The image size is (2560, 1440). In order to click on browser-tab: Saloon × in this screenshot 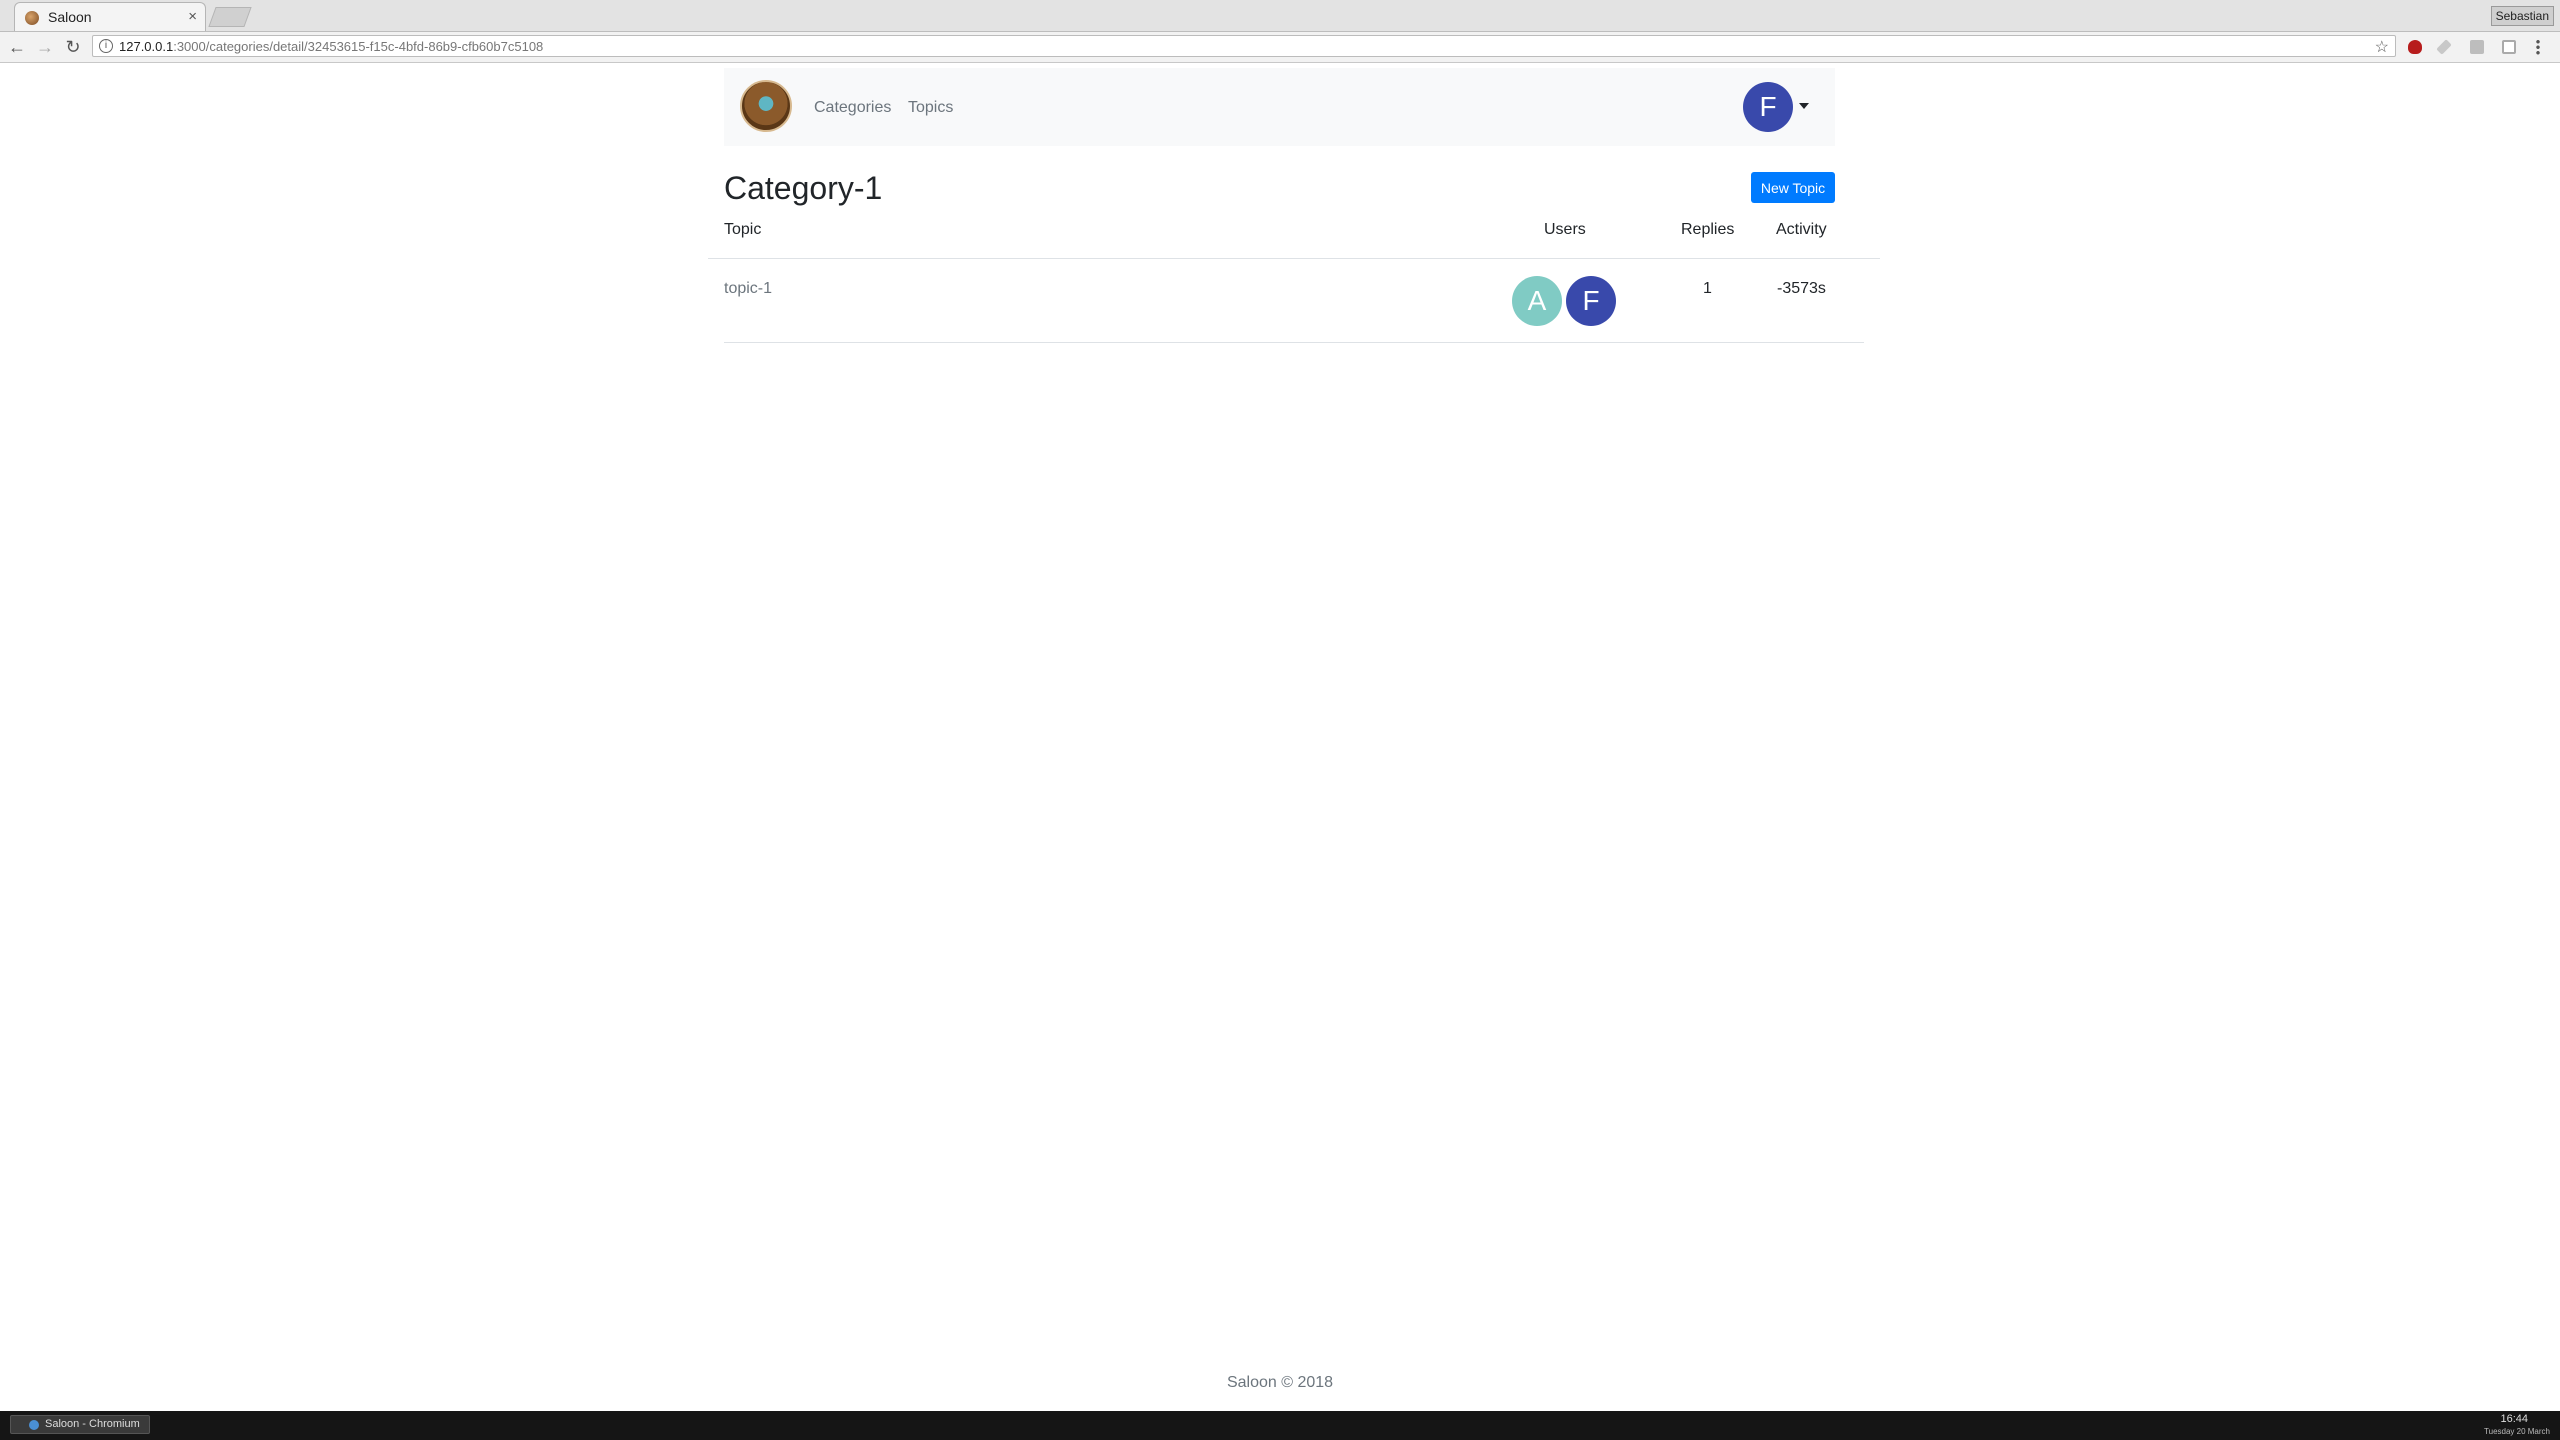, I will do `click(110, 16)`.